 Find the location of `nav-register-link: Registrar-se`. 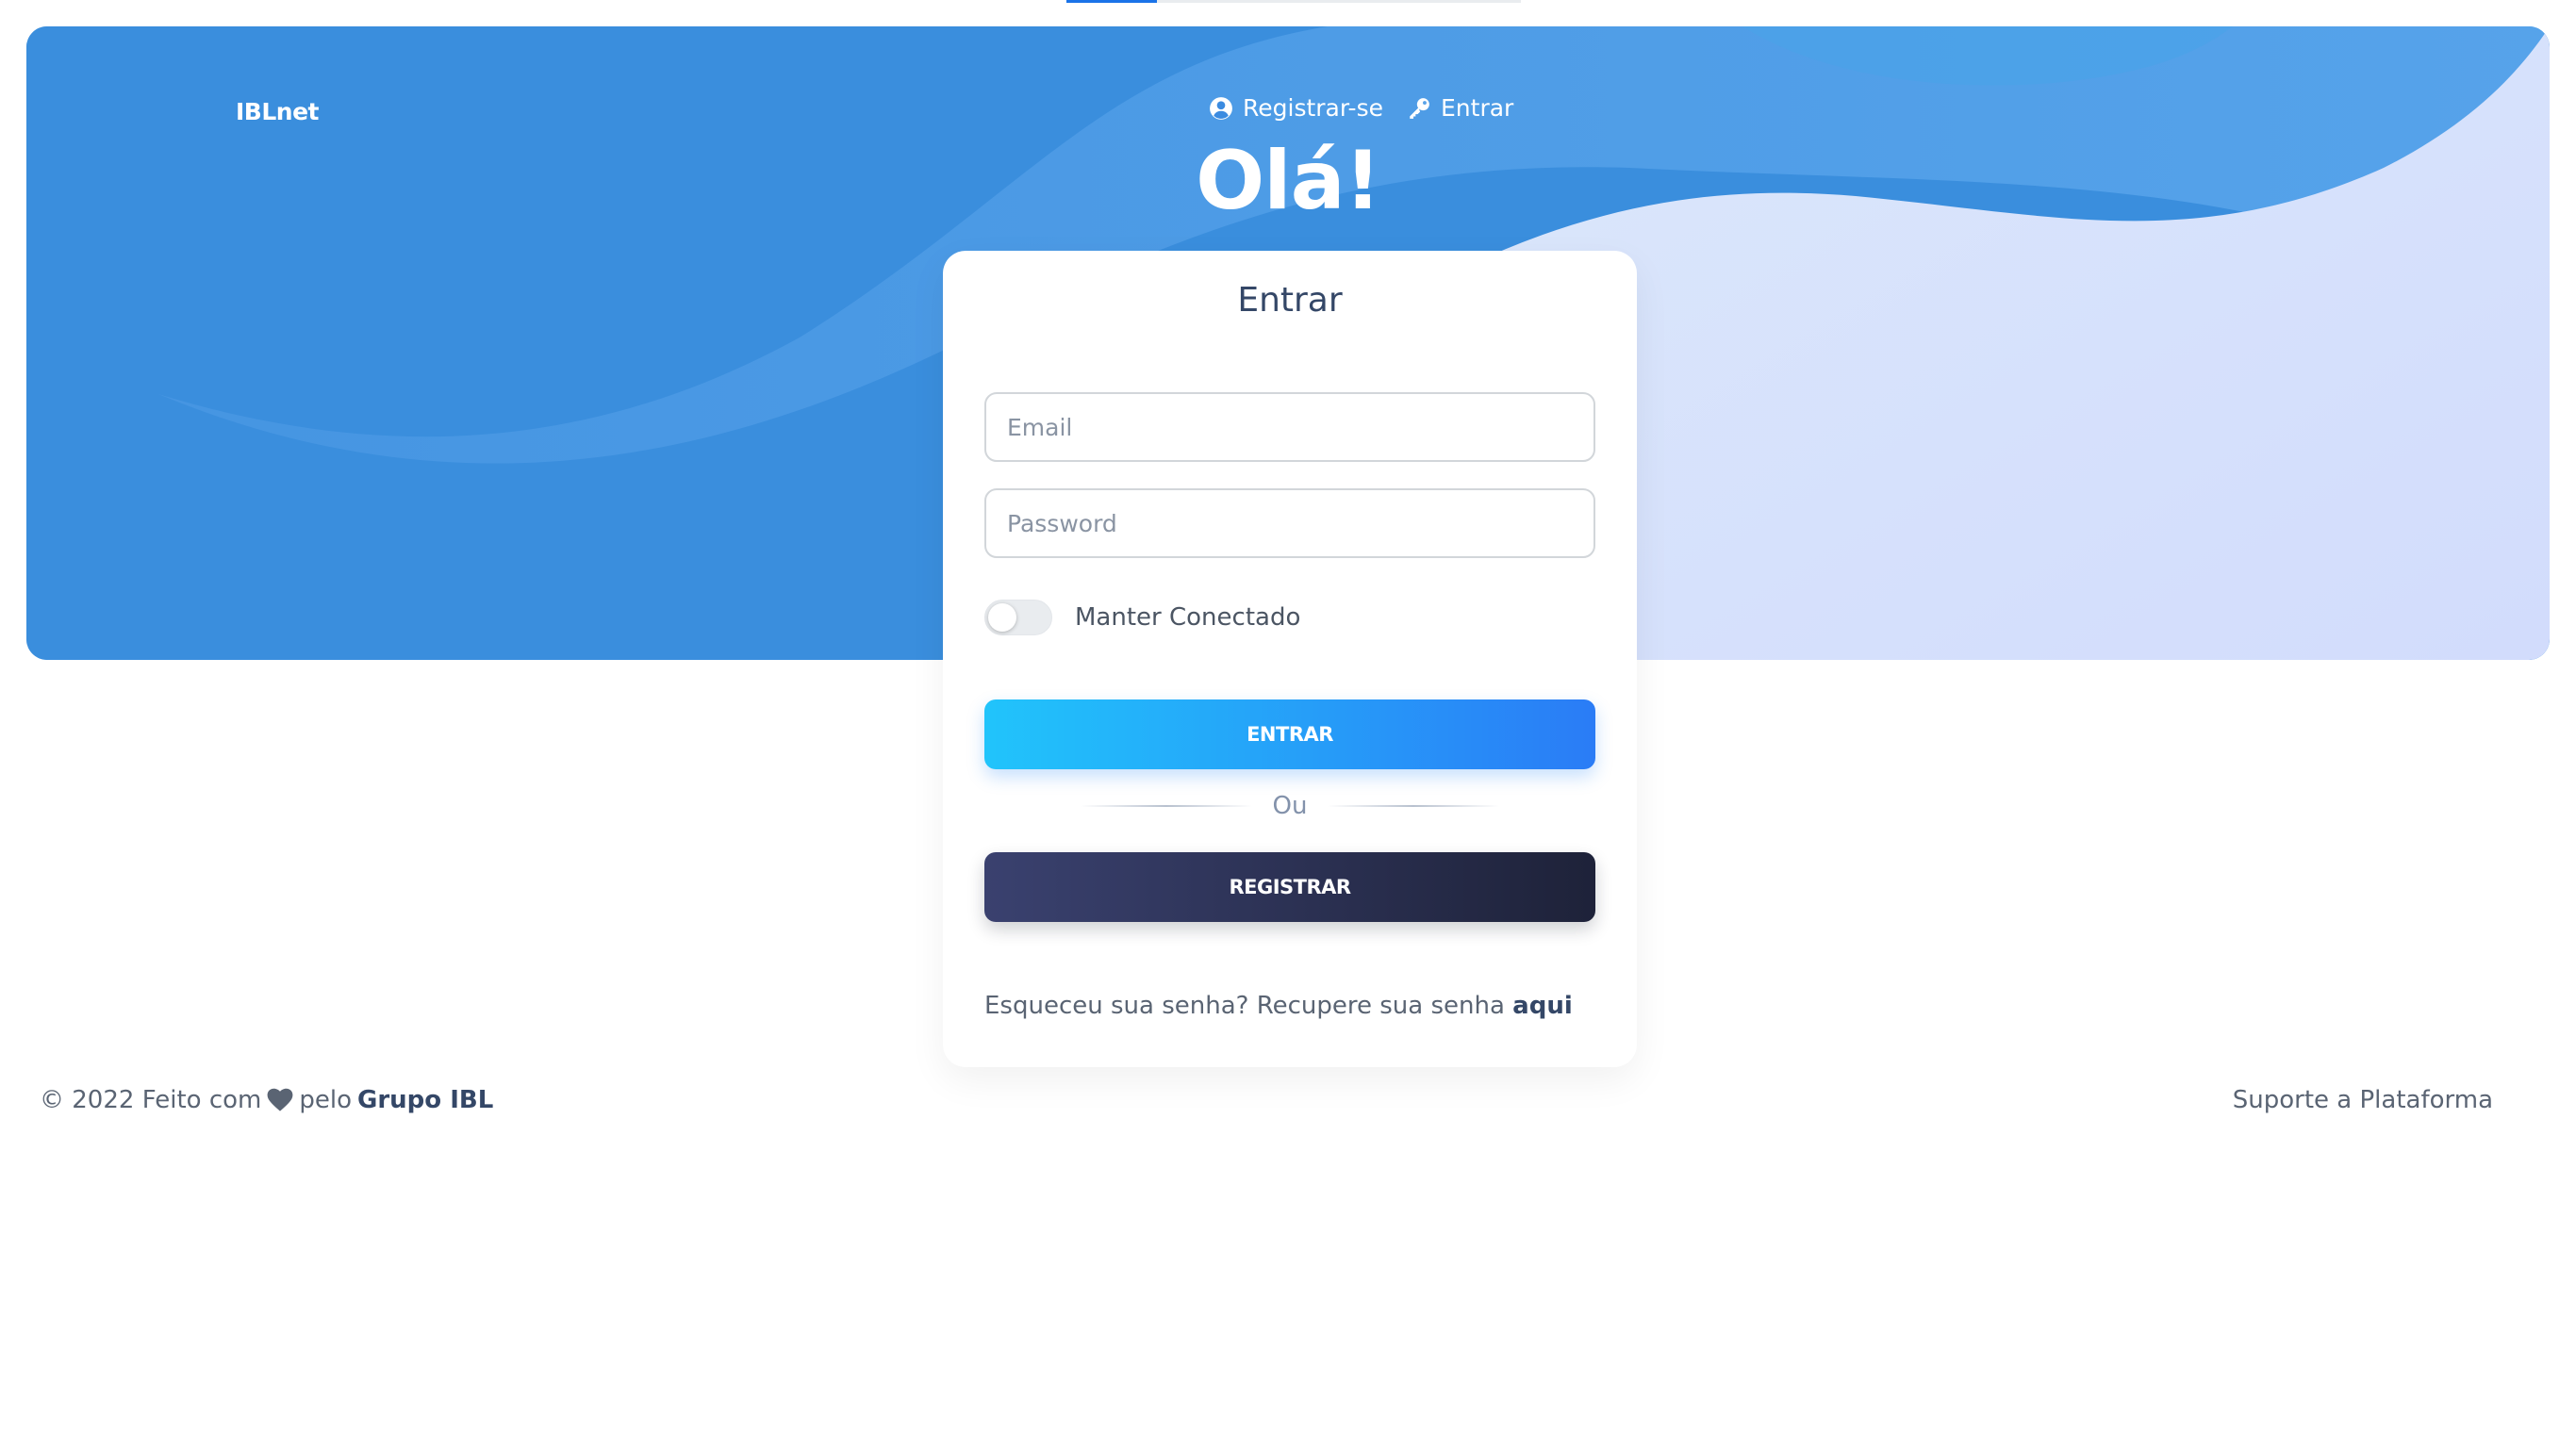

nav-register-link: Registrar-se is located at coordinates (1296, 108).